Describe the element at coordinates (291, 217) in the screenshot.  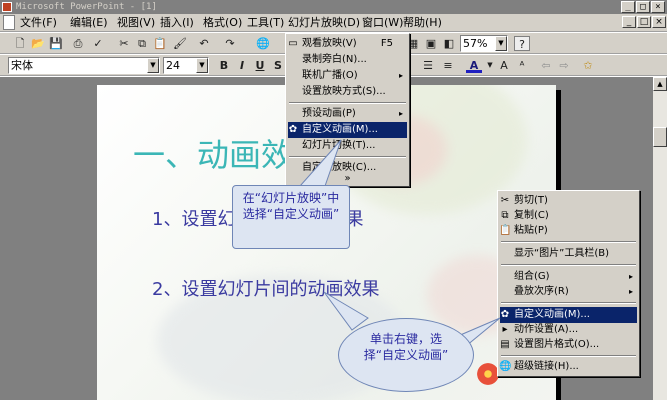
I see `callout-slide-show-tip: 在“幻灯片放映”中选择“自定义动画”` at that location.